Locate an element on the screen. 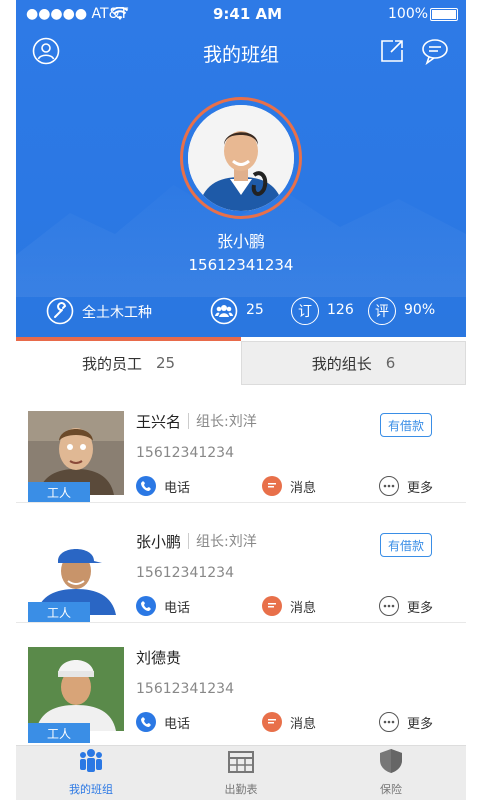 The width and height of the screenshot is (480, 800). employee-name: 王兴名 is located at coordinates (159, 422).